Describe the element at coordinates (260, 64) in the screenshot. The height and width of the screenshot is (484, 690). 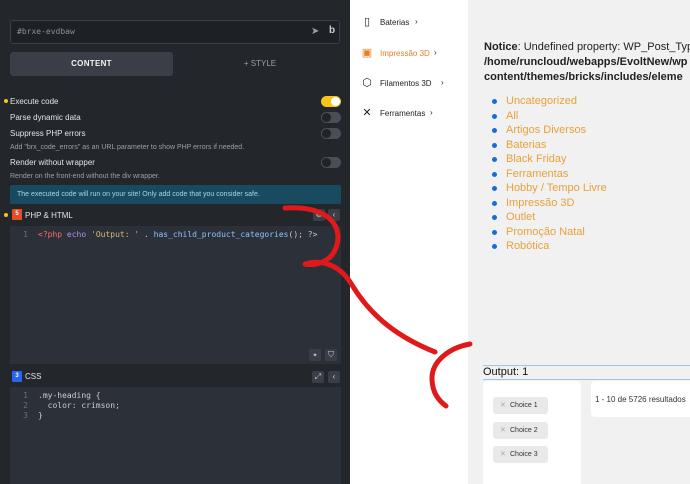
I see `tab-style: + STYLE` at that location.